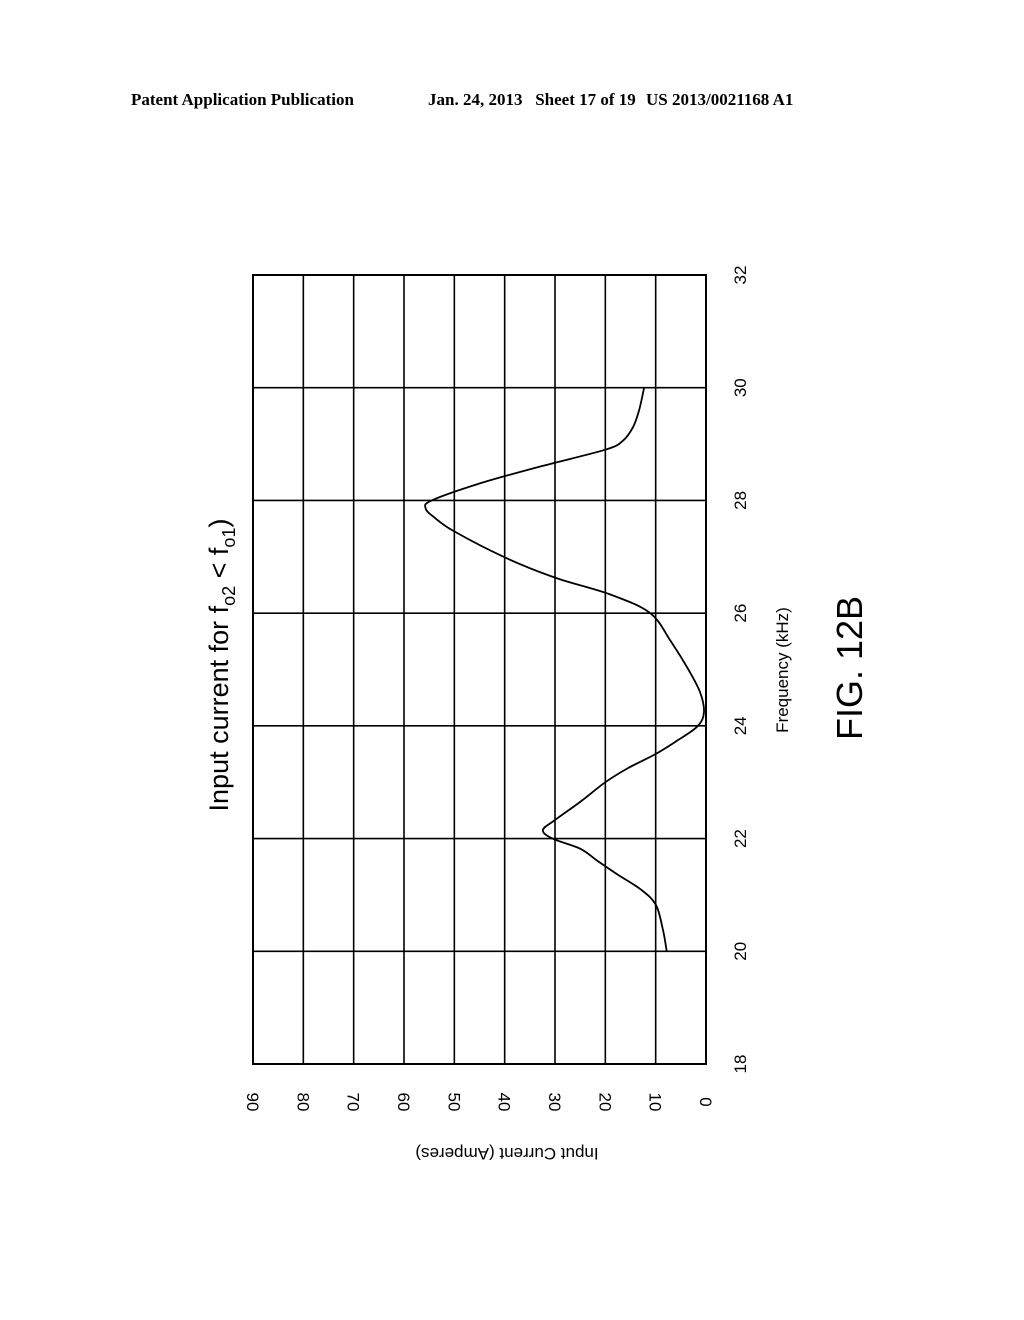  What do you see at coordinates (504, 1102) in the screenshot?
I see `current-tick-40: 40` at bounding box center [504, 1102].